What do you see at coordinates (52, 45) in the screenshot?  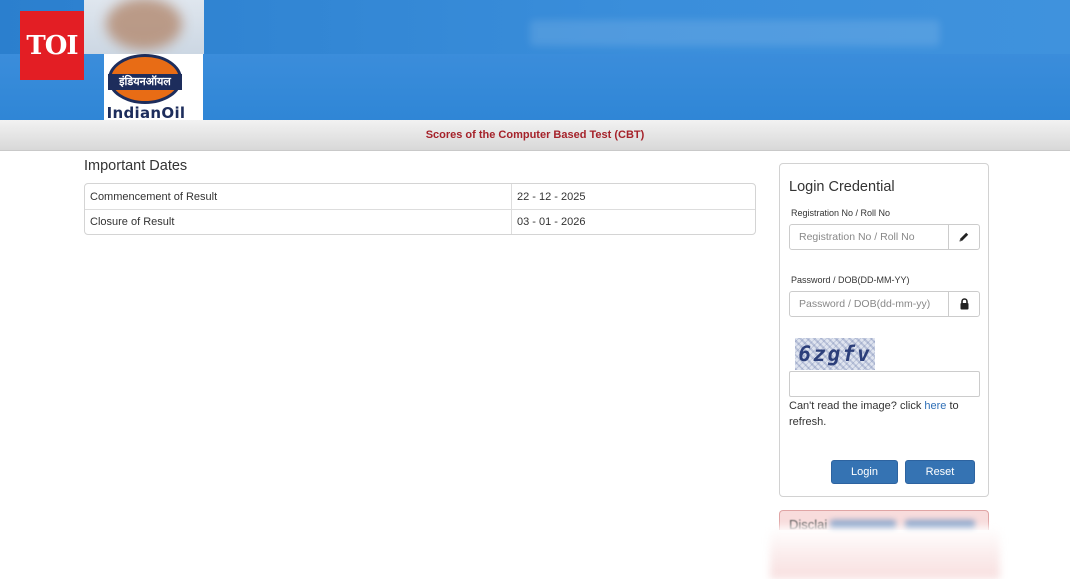 I see `toi-badge: TOI` at bounding box center [52, 45].